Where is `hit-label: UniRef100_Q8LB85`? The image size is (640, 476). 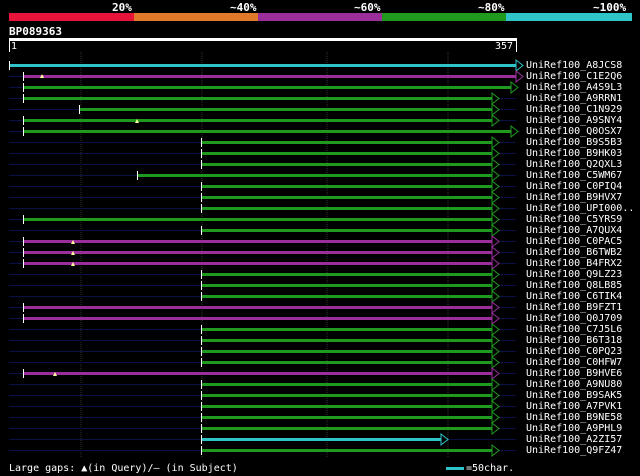
hit-label: UniRef100_Q8LB85 is located at coordinates (574, 285).